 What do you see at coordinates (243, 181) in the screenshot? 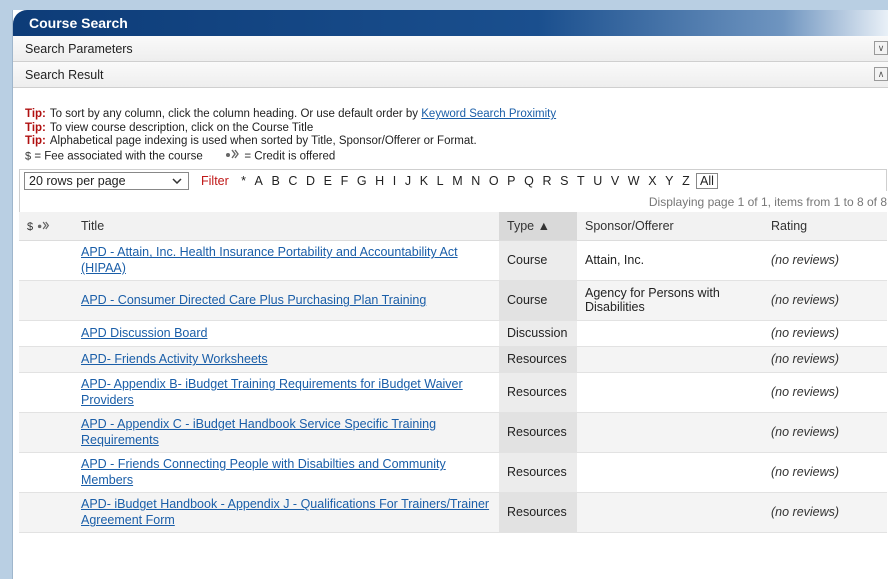
I see `filter-letter-star: *` at bounding box center [243, 181].